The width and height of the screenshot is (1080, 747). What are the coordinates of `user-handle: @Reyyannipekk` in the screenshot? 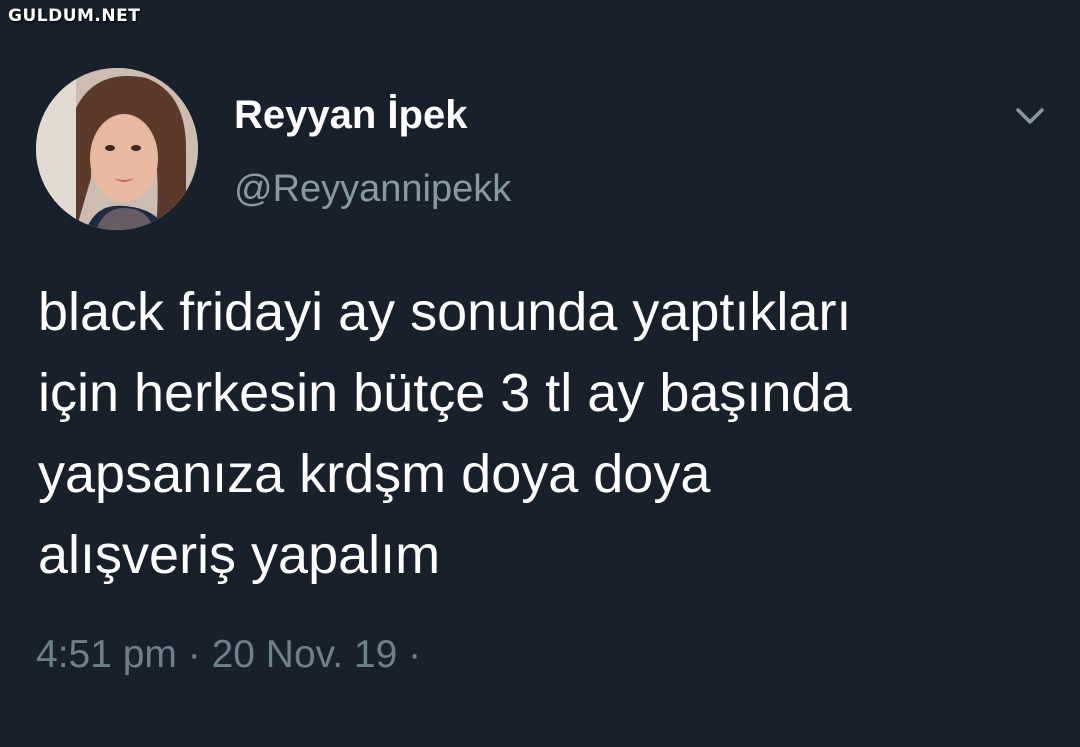 It's located at (372, 189).